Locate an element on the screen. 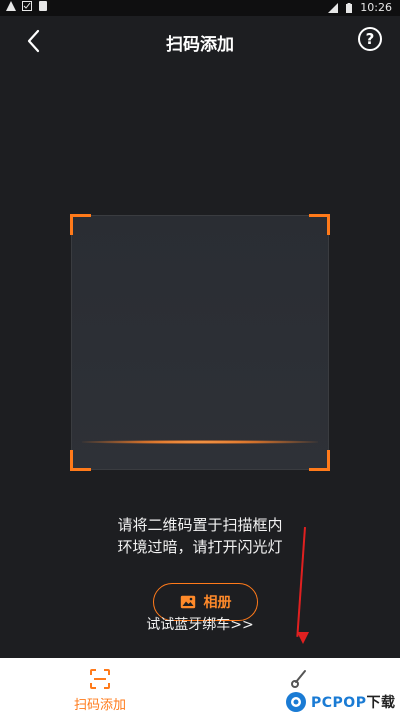 The height and width of the screenshot is (720, 400). tab-scan-add: 扫码添加 is located at coordinates (100, 690).